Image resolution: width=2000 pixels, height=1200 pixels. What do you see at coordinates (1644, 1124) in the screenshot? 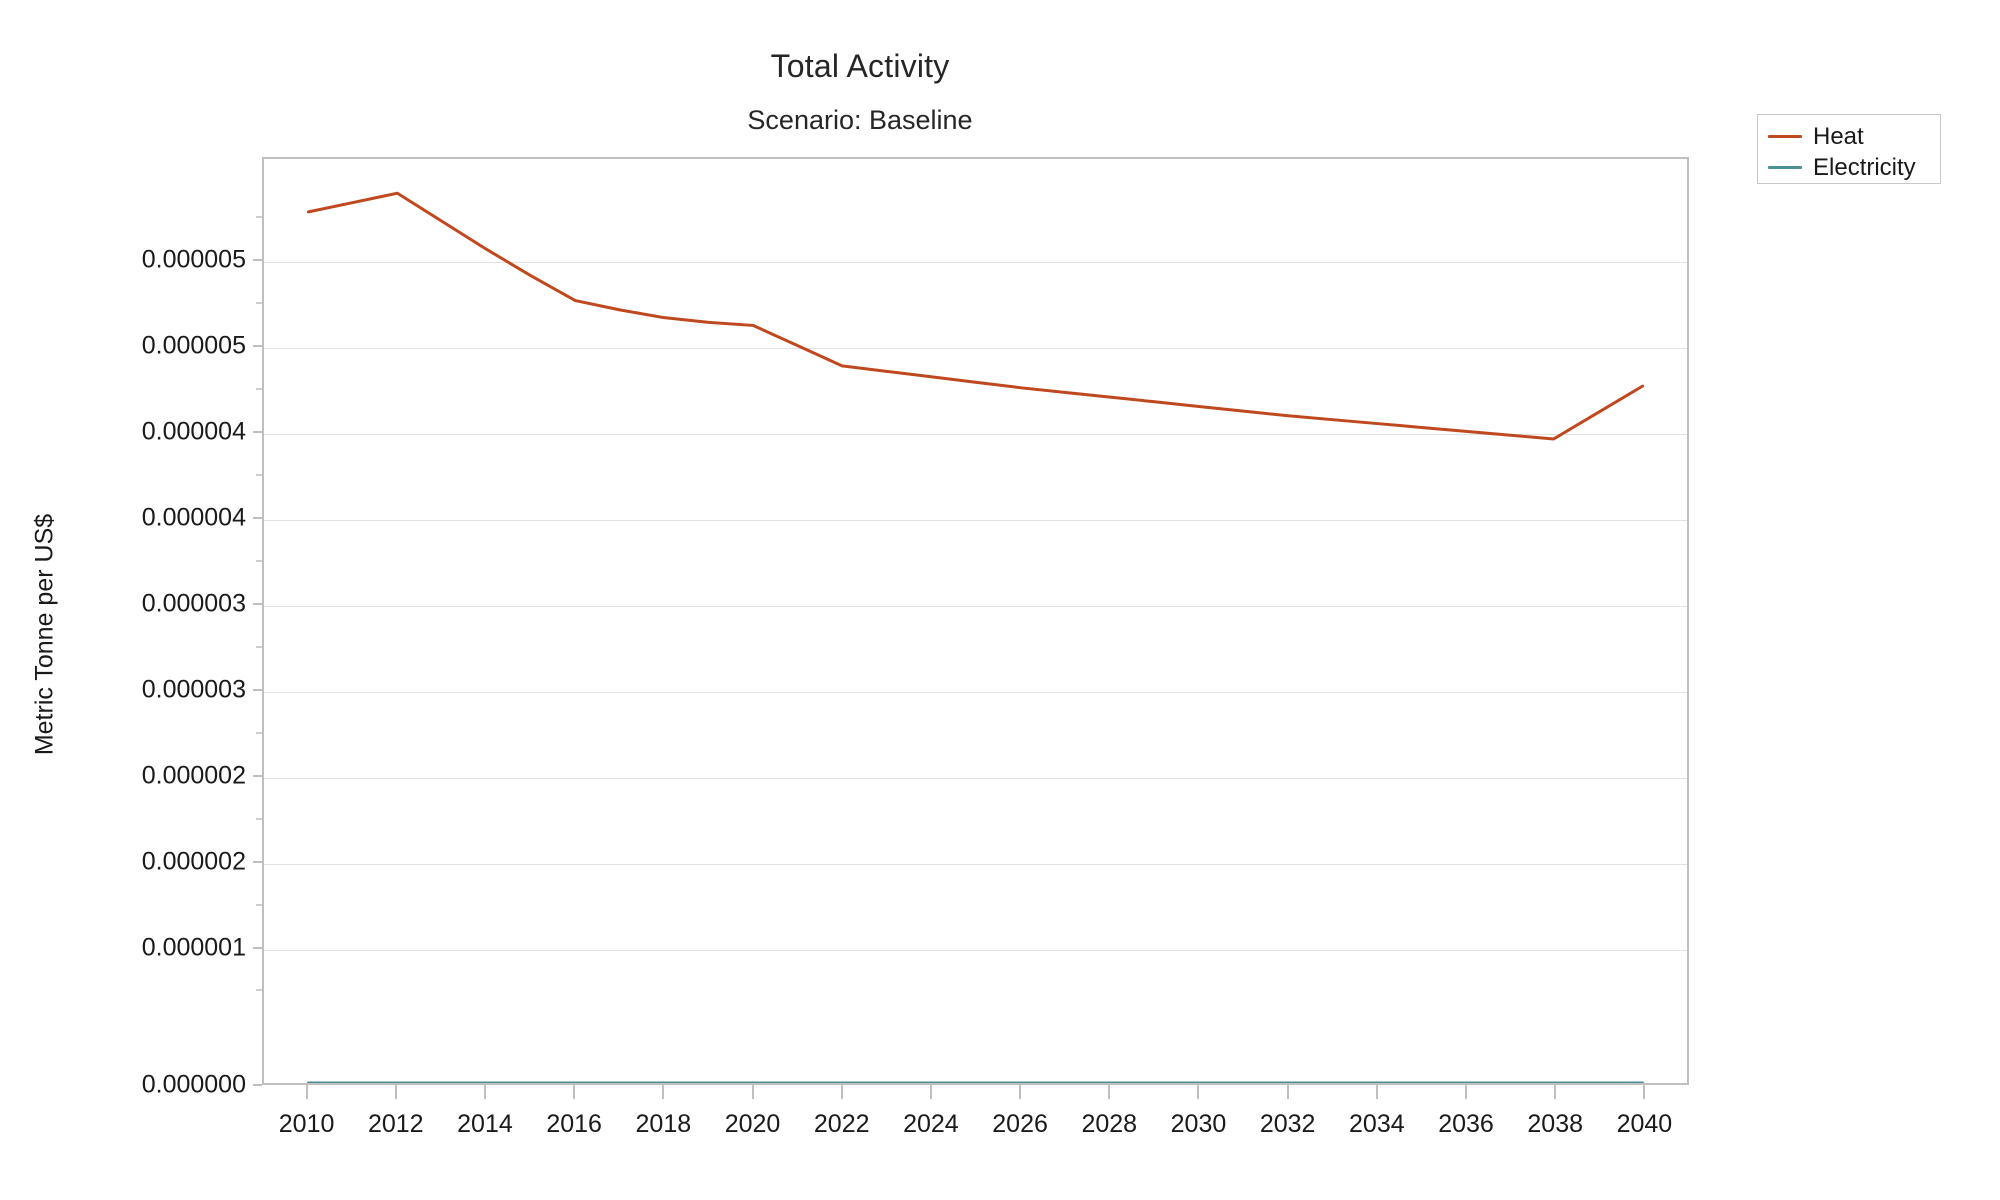
I see `x-tick-label: 2040` at bounding box center [1644, 1124].